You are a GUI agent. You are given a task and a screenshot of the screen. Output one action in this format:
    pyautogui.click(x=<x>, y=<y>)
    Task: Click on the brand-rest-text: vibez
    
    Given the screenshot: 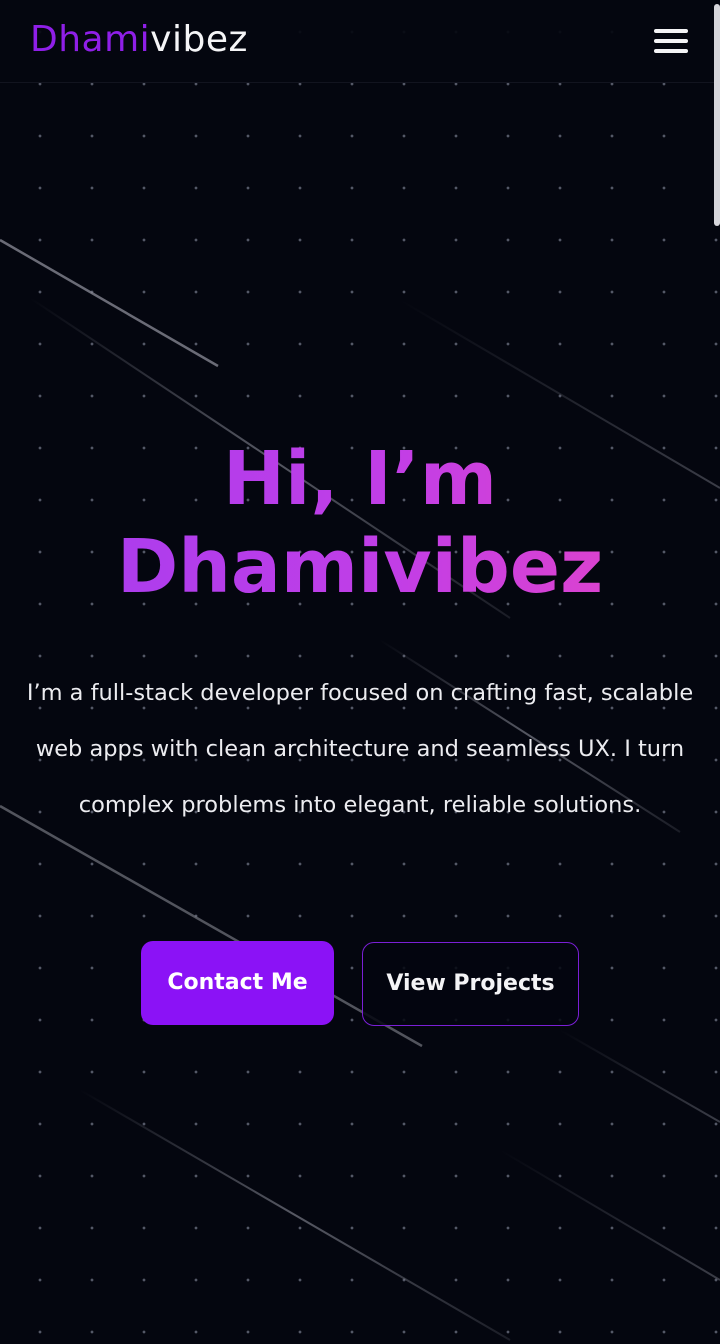 What is the action you would take?
    pyautogui.click(x=199, y=39)
    